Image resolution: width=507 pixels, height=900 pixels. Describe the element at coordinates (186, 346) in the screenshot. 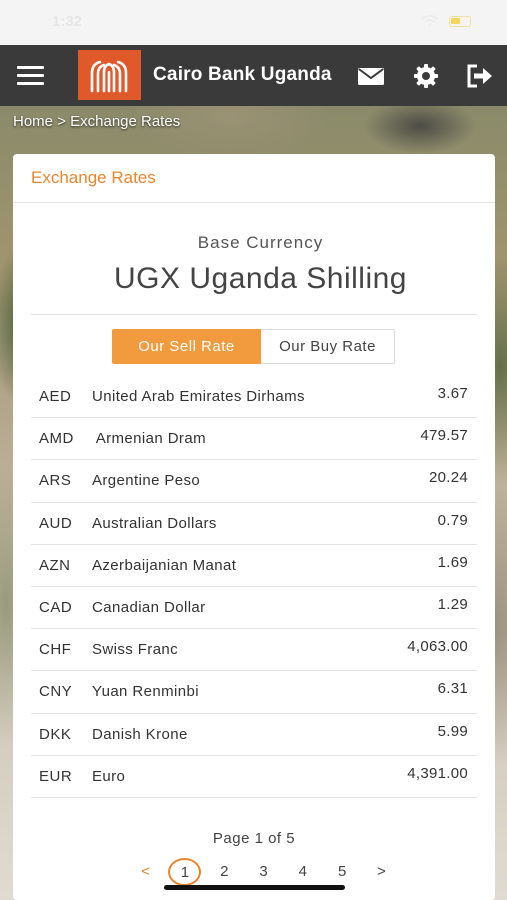

I see `sell-rate-button: Our Sell Rate` at that location.